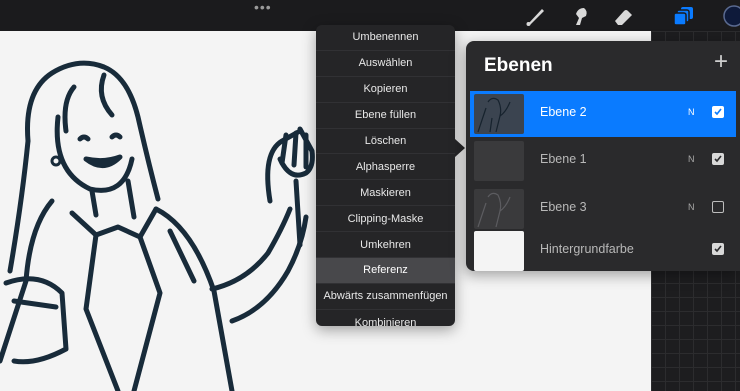 Image resolution: width=740 pixels, height=391 pixels. I want to click on layer-name: Ebene 2, so click(563, 112).